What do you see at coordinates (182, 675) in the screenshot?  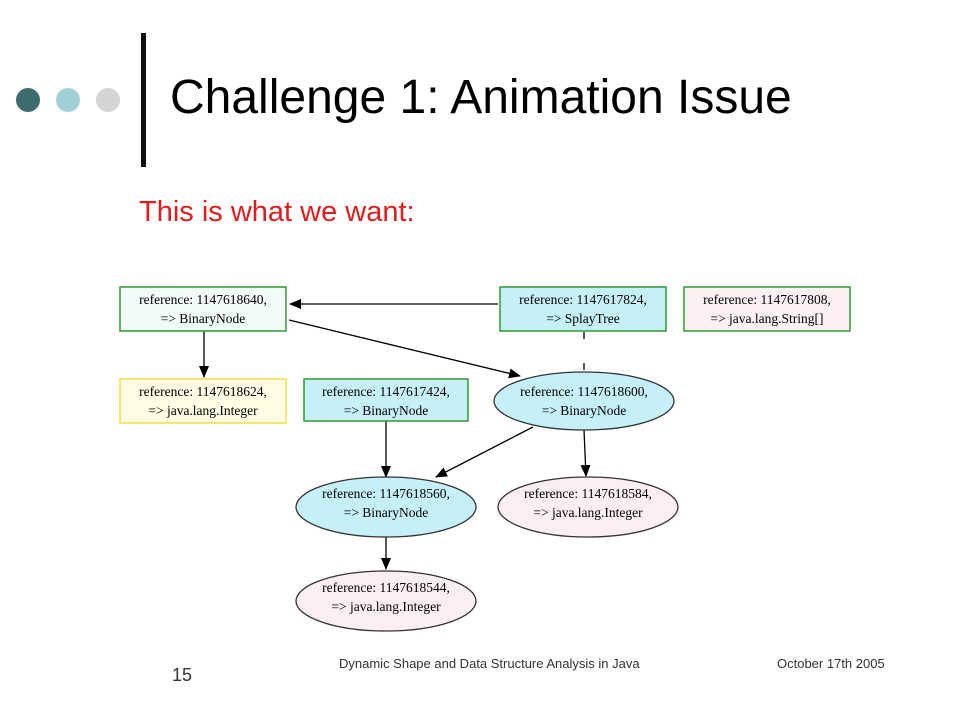 I see `page-number: 15` at bounding box center [182, 675].